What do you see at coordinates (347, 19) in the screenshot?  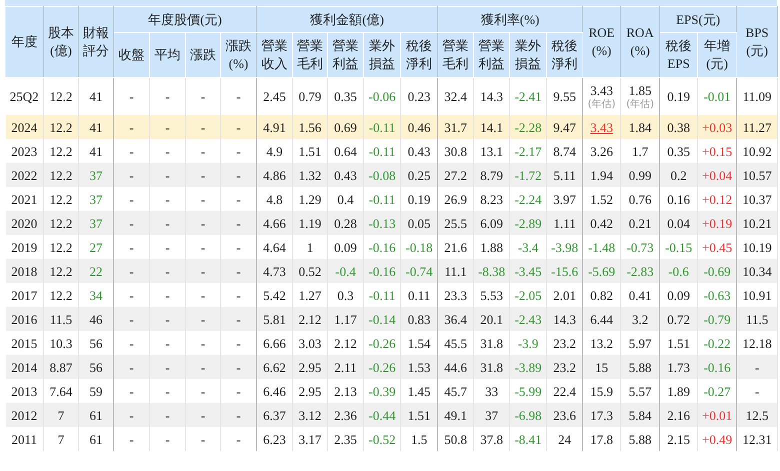 I see `column-header: 獲利金額(億)` at bounding box center [347, 19].